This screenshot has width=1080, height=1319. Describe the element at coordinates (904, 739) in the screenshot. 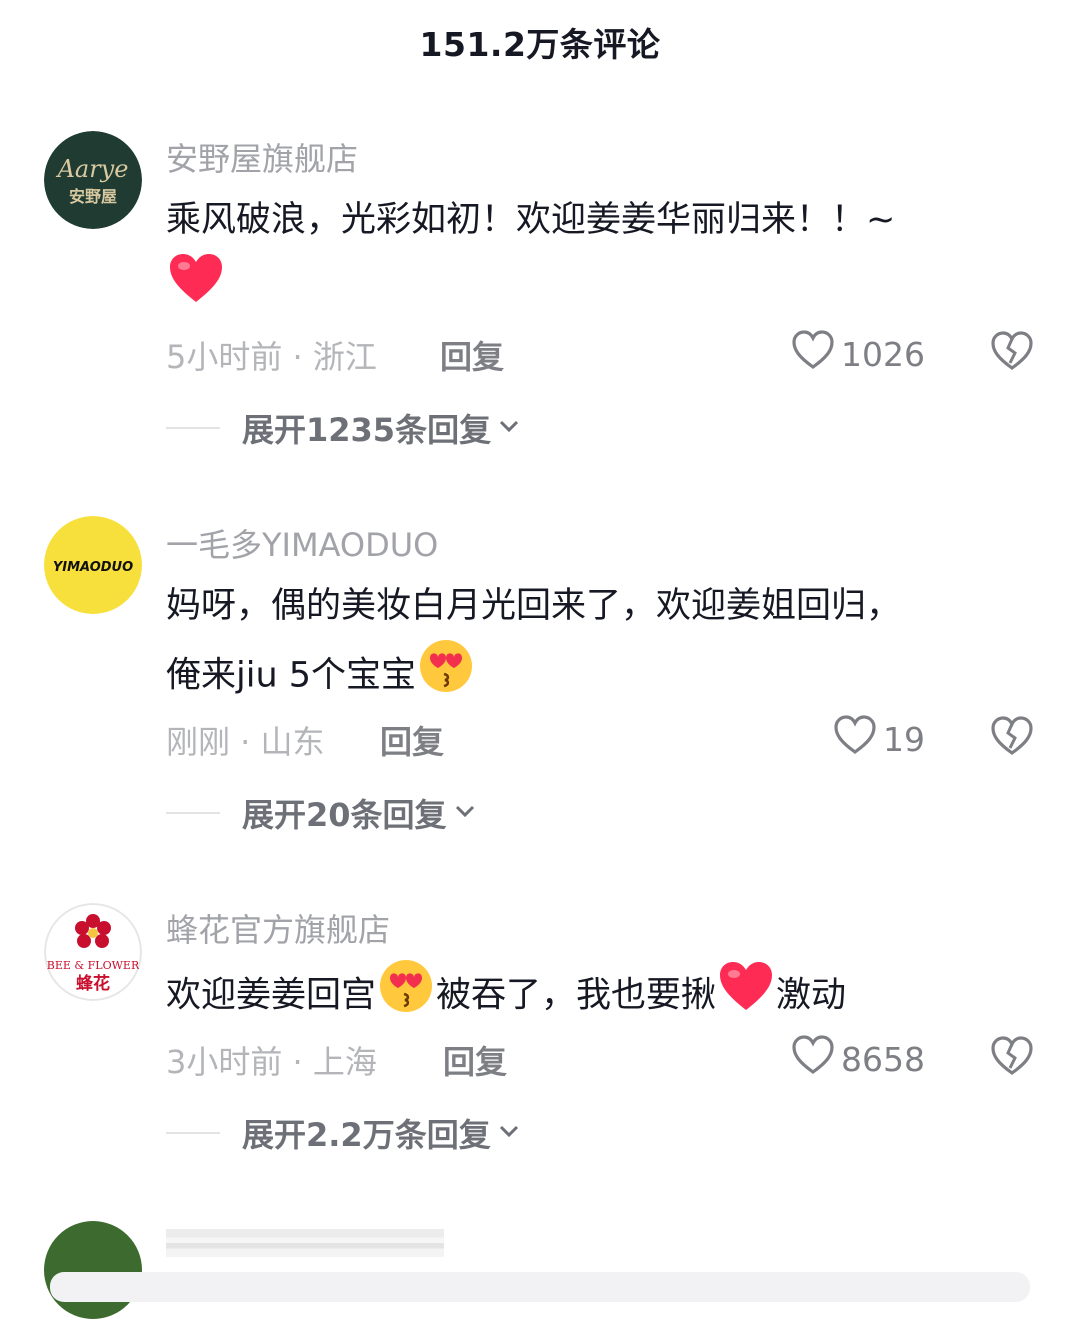

I see `like-count: 19` at that location.